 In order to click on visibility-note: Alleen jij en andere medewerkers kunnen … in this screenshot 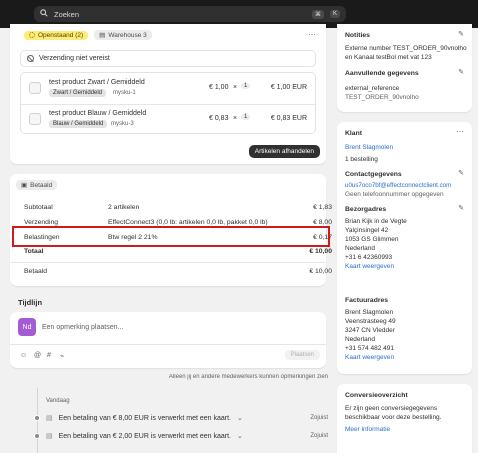, I will do `click(248, 377)`.